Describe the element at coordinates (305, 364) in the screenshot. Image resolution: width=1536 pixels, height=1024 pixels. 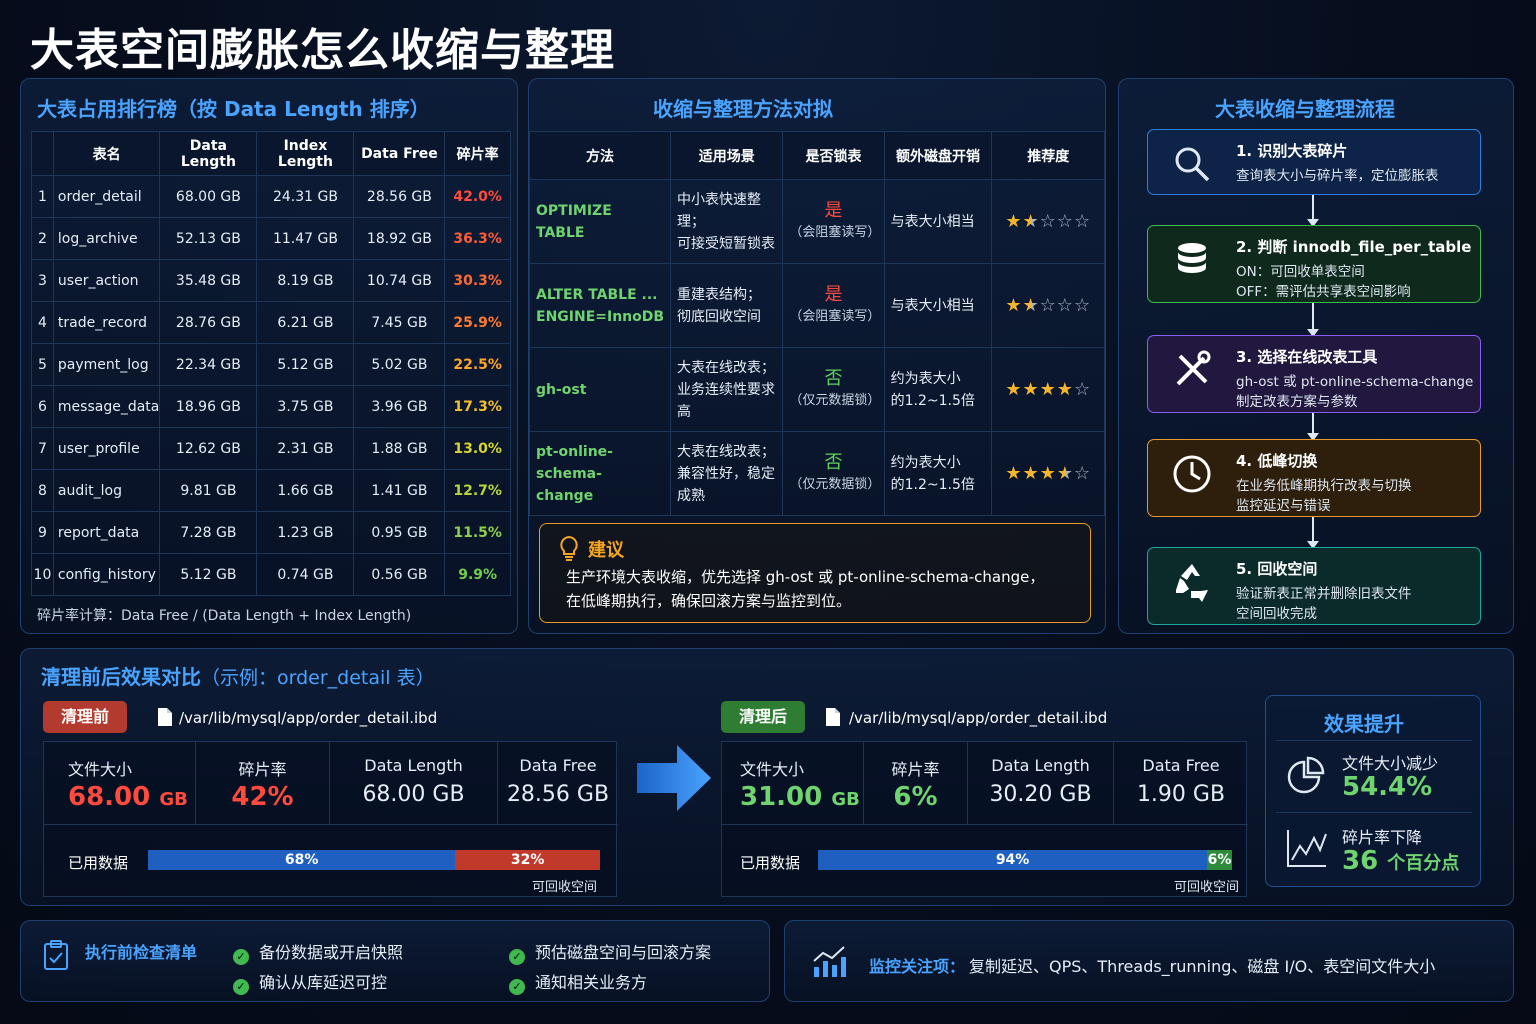
I see `index-length: 5.12 GB` at that location.